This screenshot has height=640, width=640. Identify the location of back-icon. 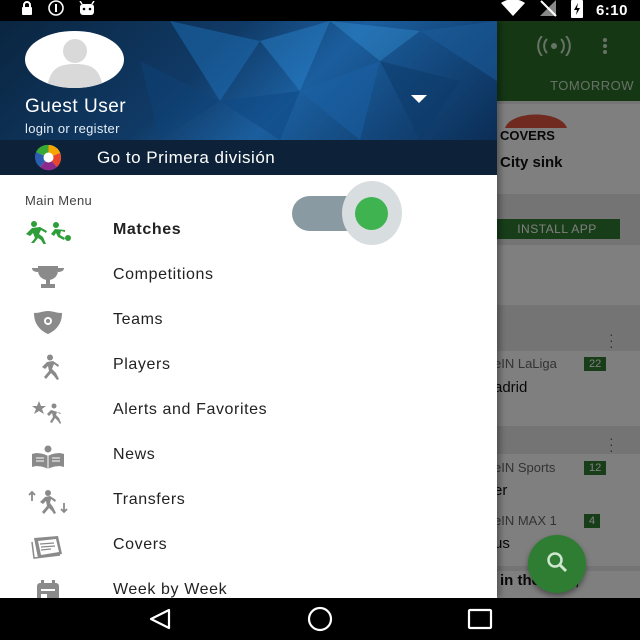
(160, 619).